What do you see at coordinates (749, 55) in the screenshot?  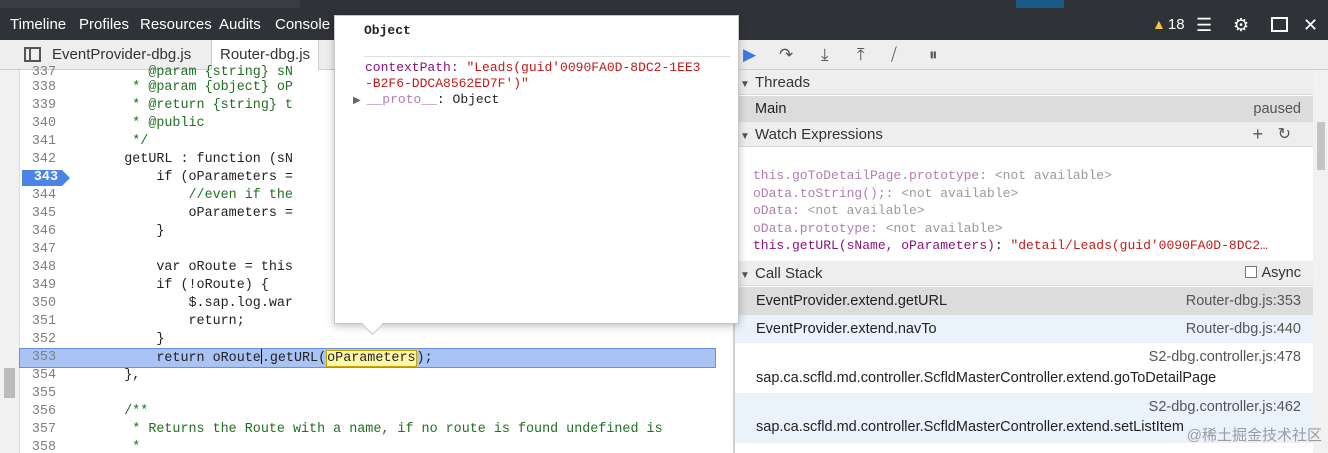 I see `resume-icon: ▶` at bounding box center [749, 55].